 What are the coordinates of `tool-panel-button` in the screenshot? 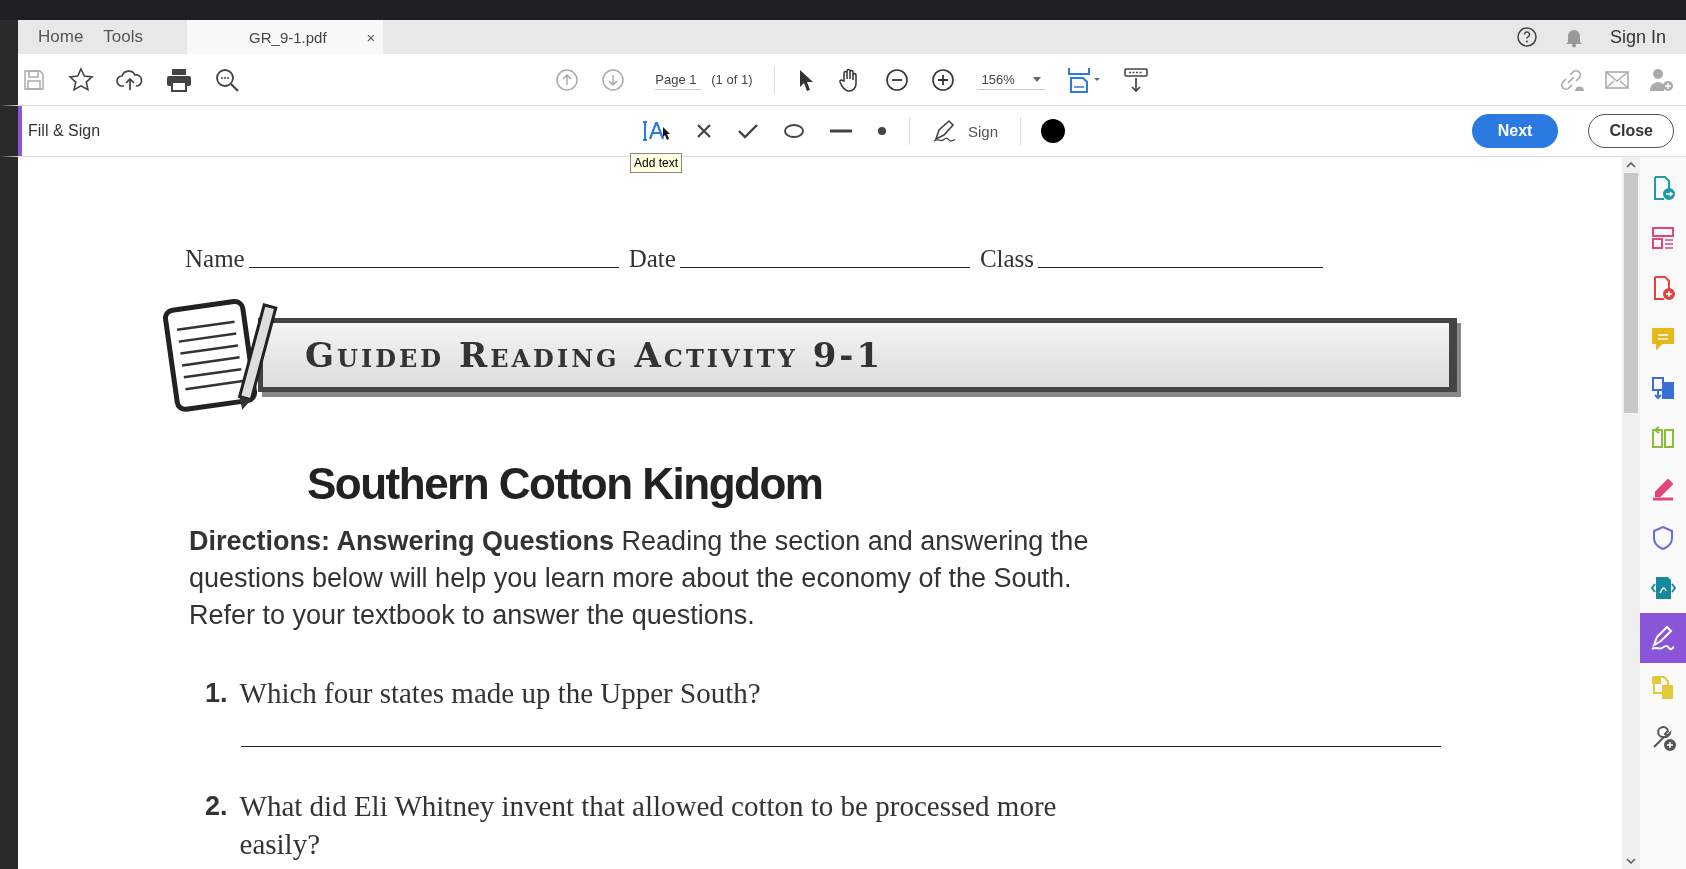 It's located at (1663, 638).